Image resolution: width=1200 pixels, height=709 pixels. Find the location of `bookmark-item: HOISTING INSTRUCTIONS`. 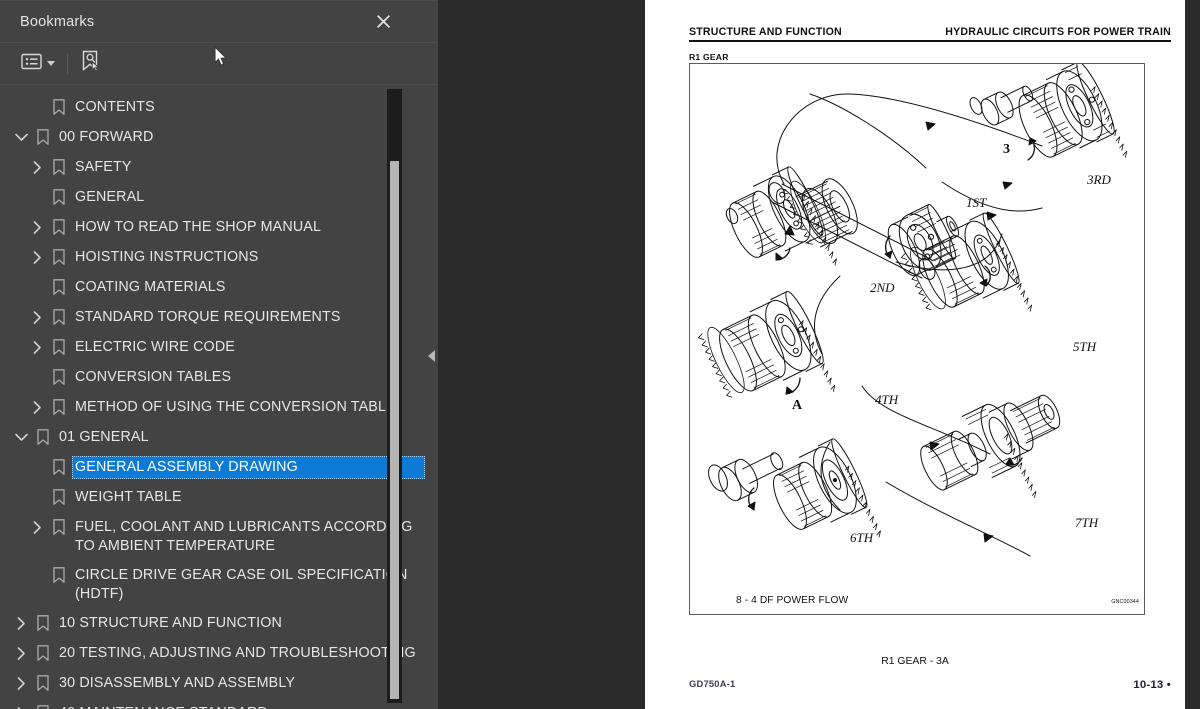

bookmark-item: HOISTING INSTRUCTIONS is located at coordinates (219, 258).